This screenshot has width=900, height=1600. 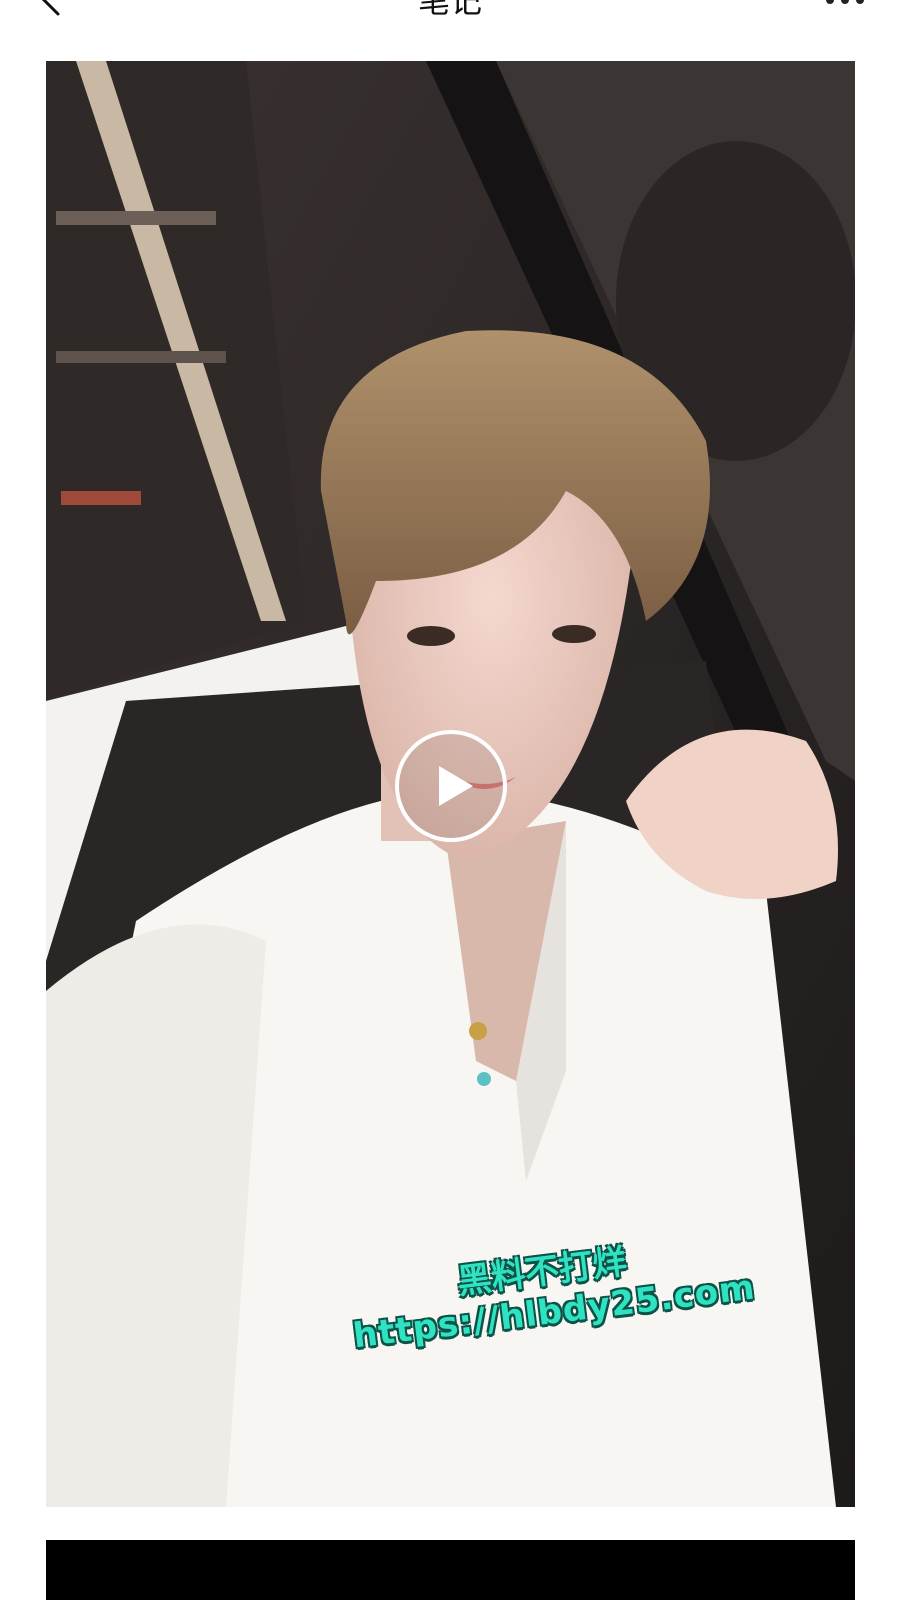 I want to click on top-nav-bar: 笔记, so click(x=450, y=20).